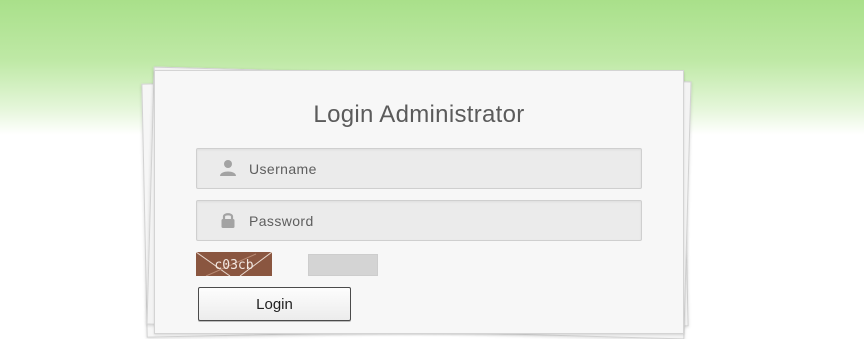 This screenshot has width=864, height=339. Describe the element at coordinates (228, 220) in the screenshot. I see `lock-icon` at that location.